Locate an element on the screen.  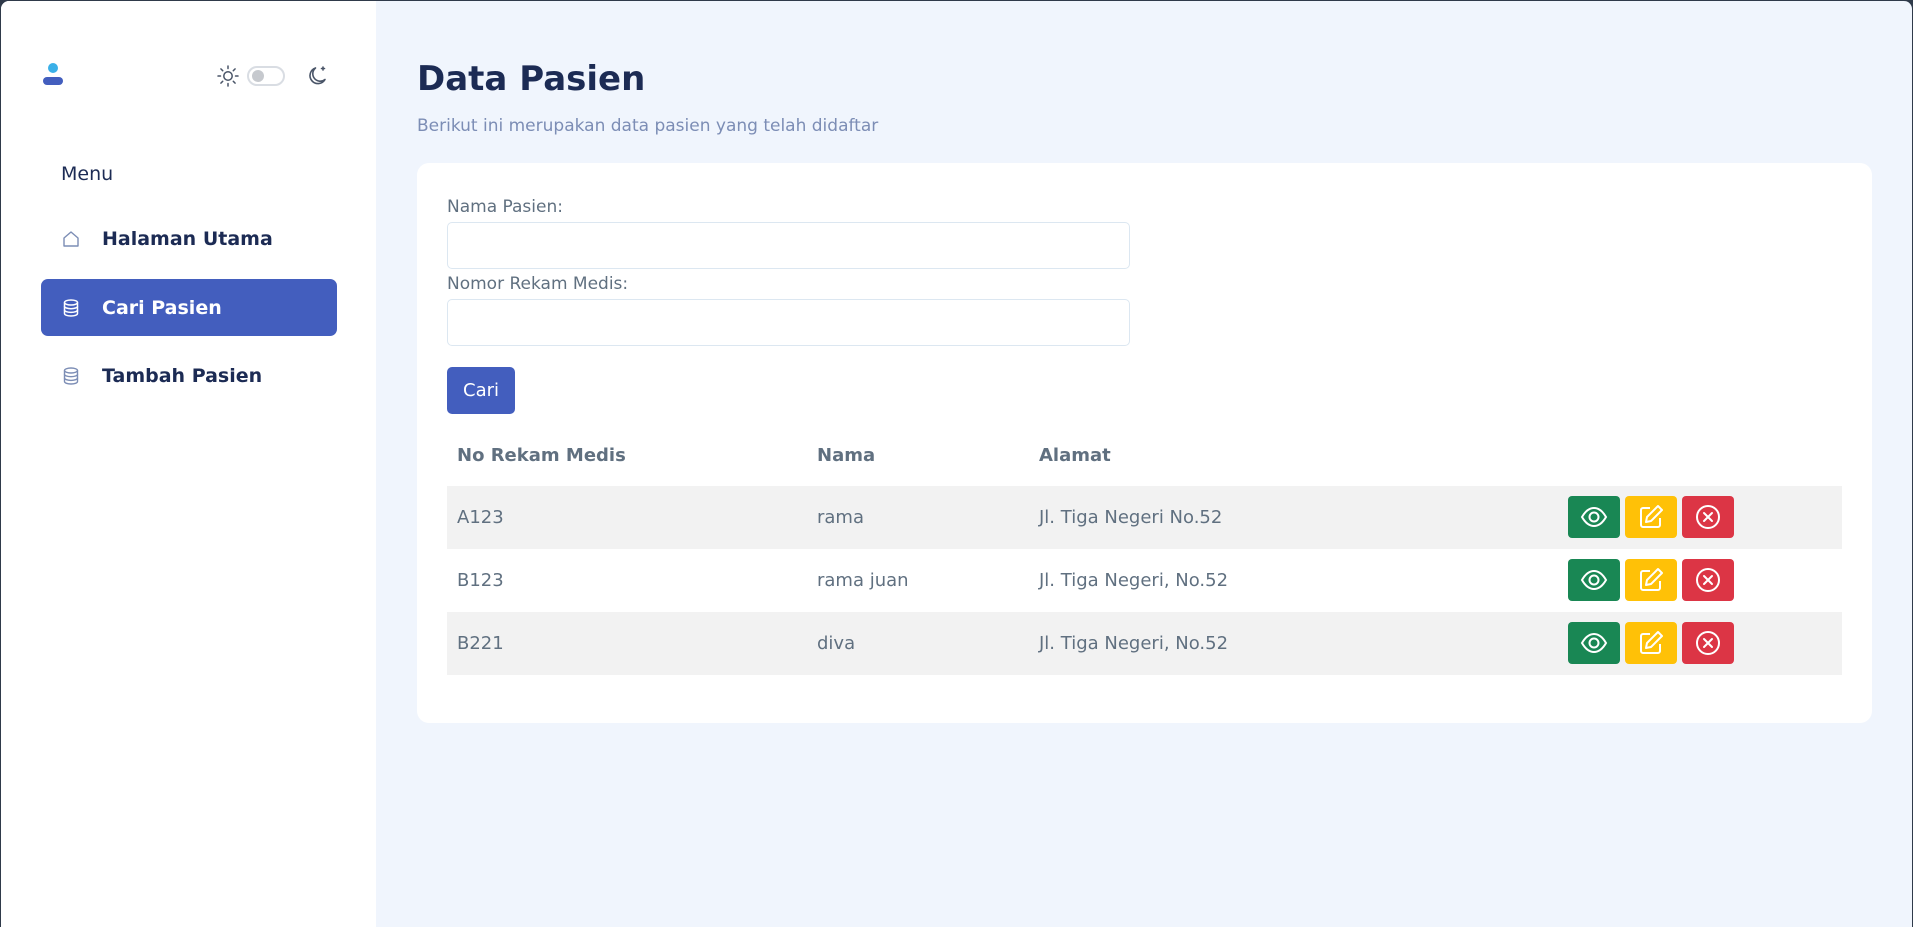
dark-mode-switch is located at coordinates (266, 76).